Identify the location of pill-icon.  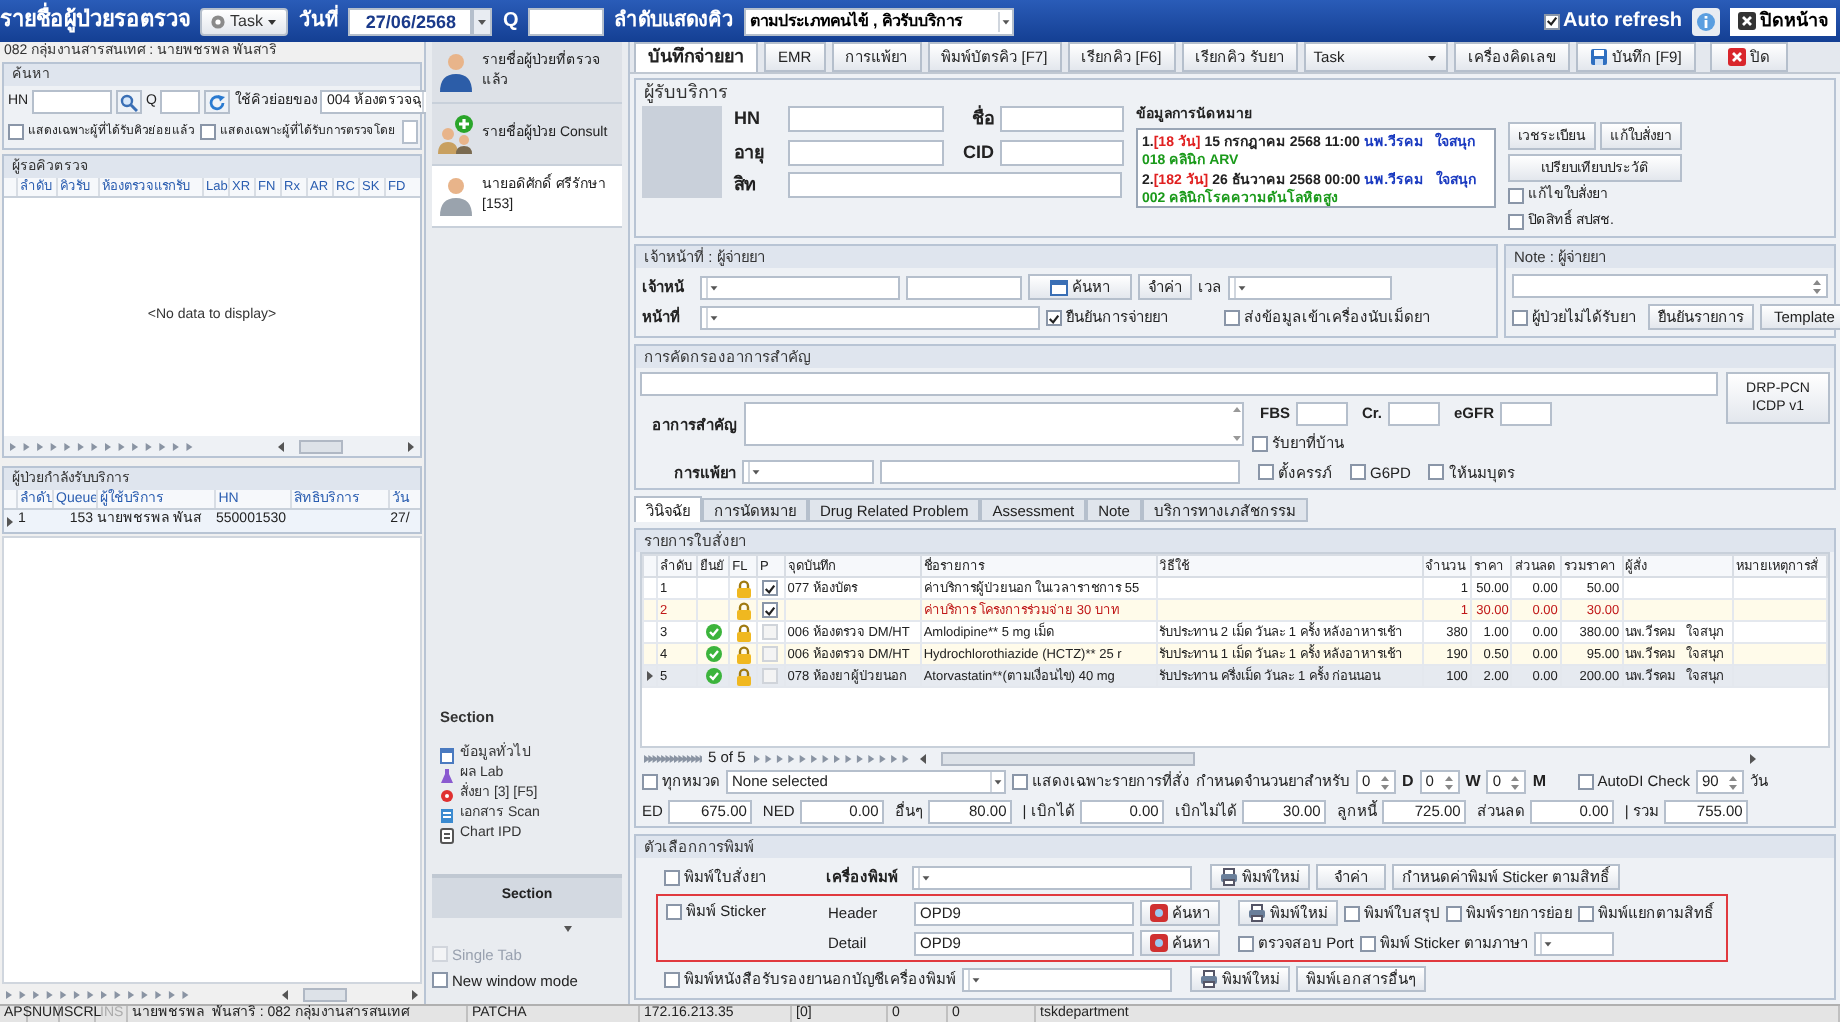
(447, 795).